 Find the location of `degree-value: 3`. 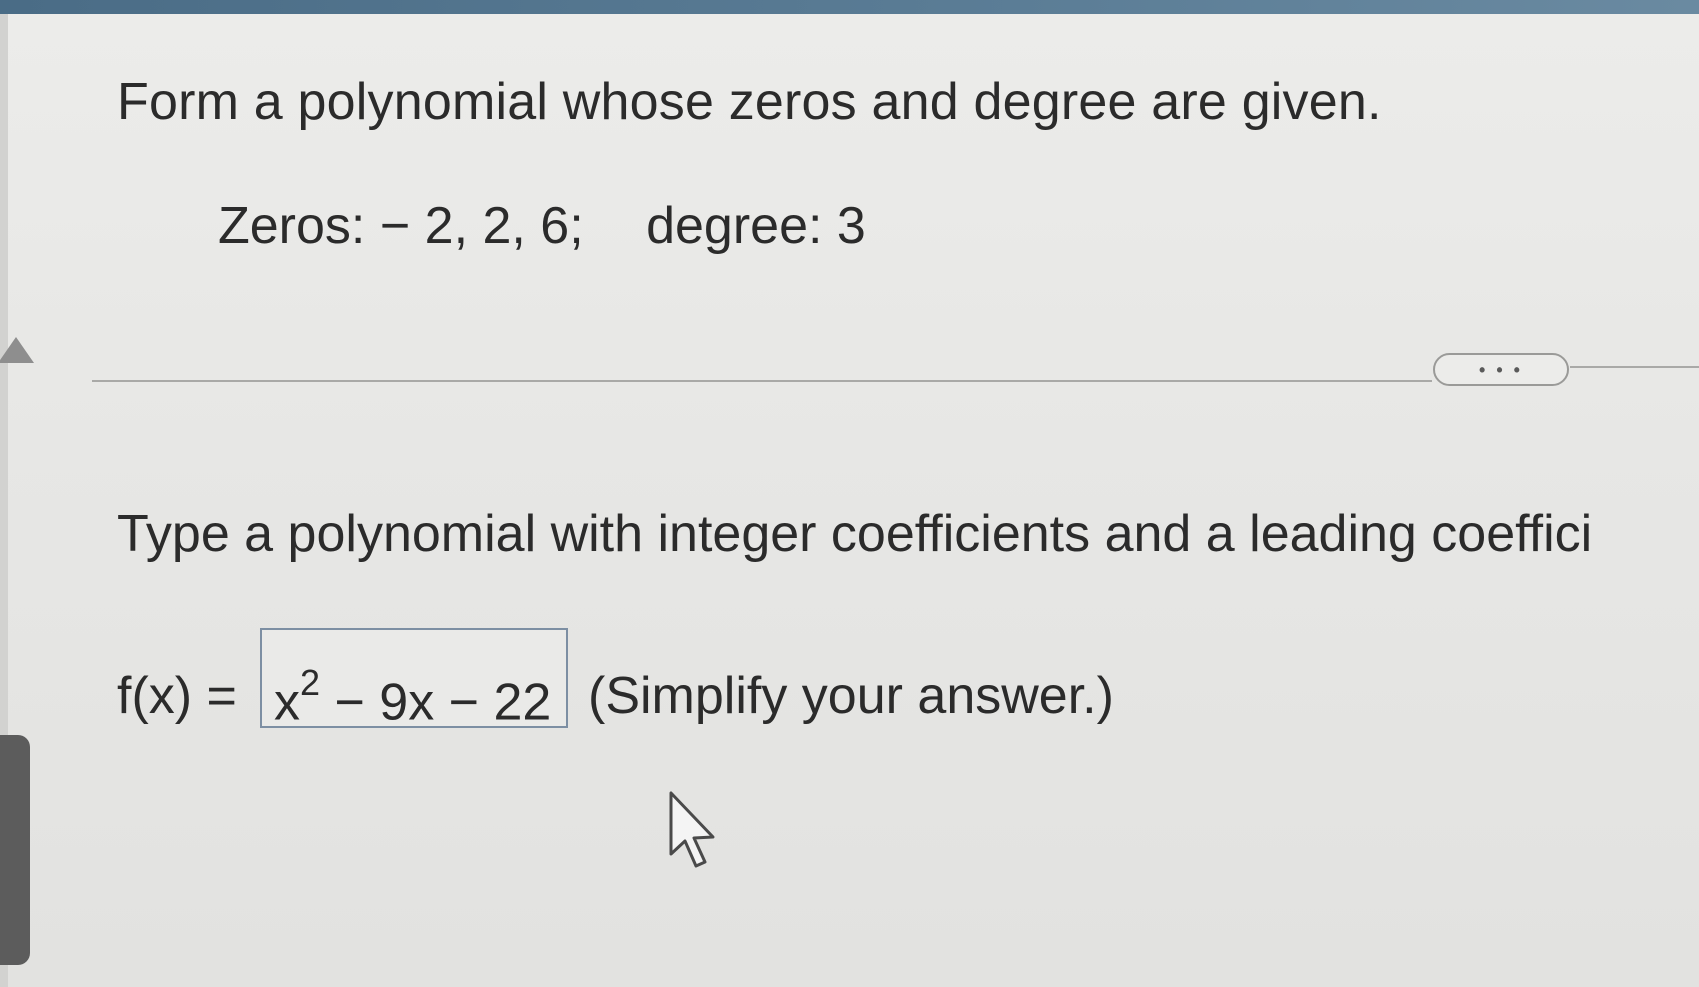

degree-value: 3 is located at coordinates (851, 226).